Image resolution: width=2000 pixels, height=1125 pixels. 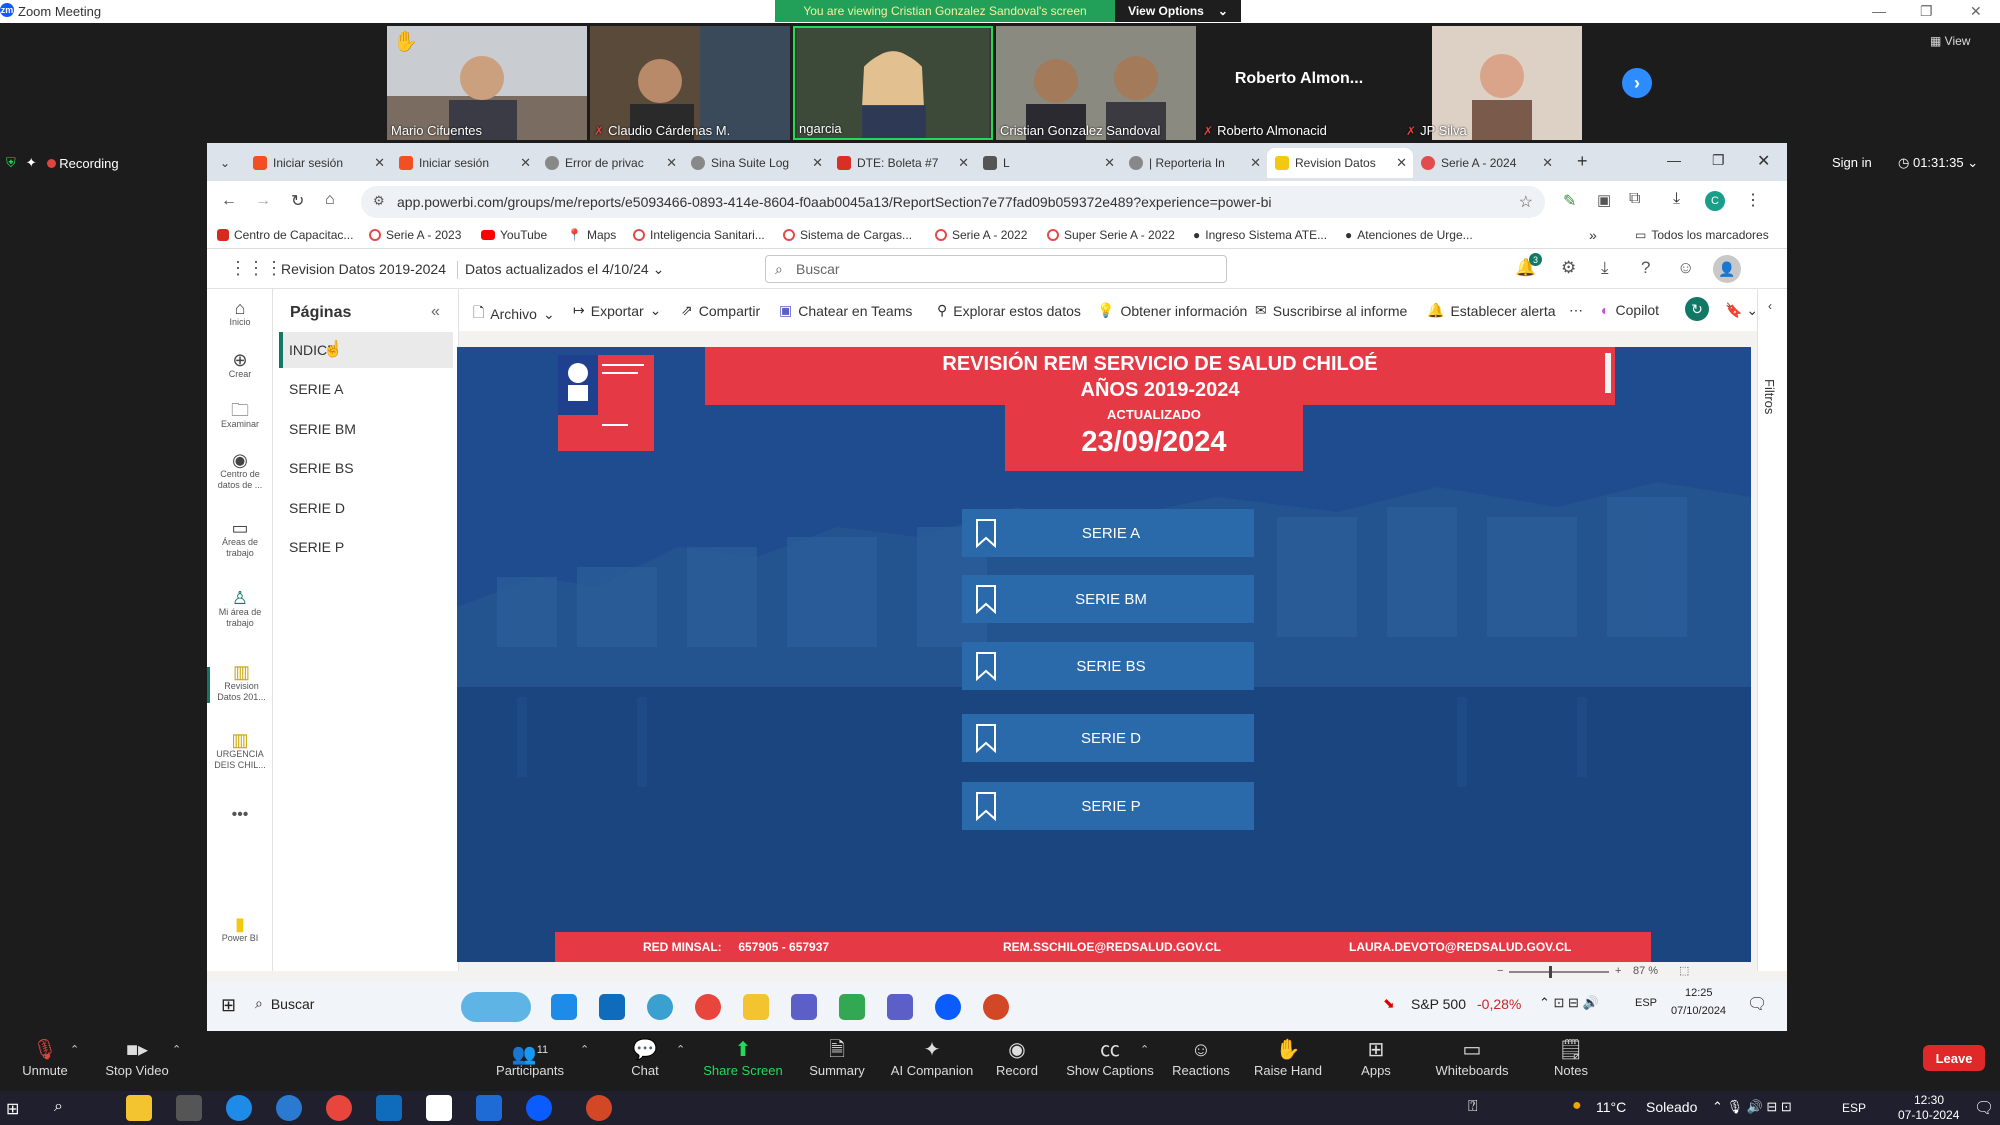 What do you see at coordinates (981, 235) in the screenshot?
I see `bookmark-item: Serie A - 2022` at bounding box center [981, 235].